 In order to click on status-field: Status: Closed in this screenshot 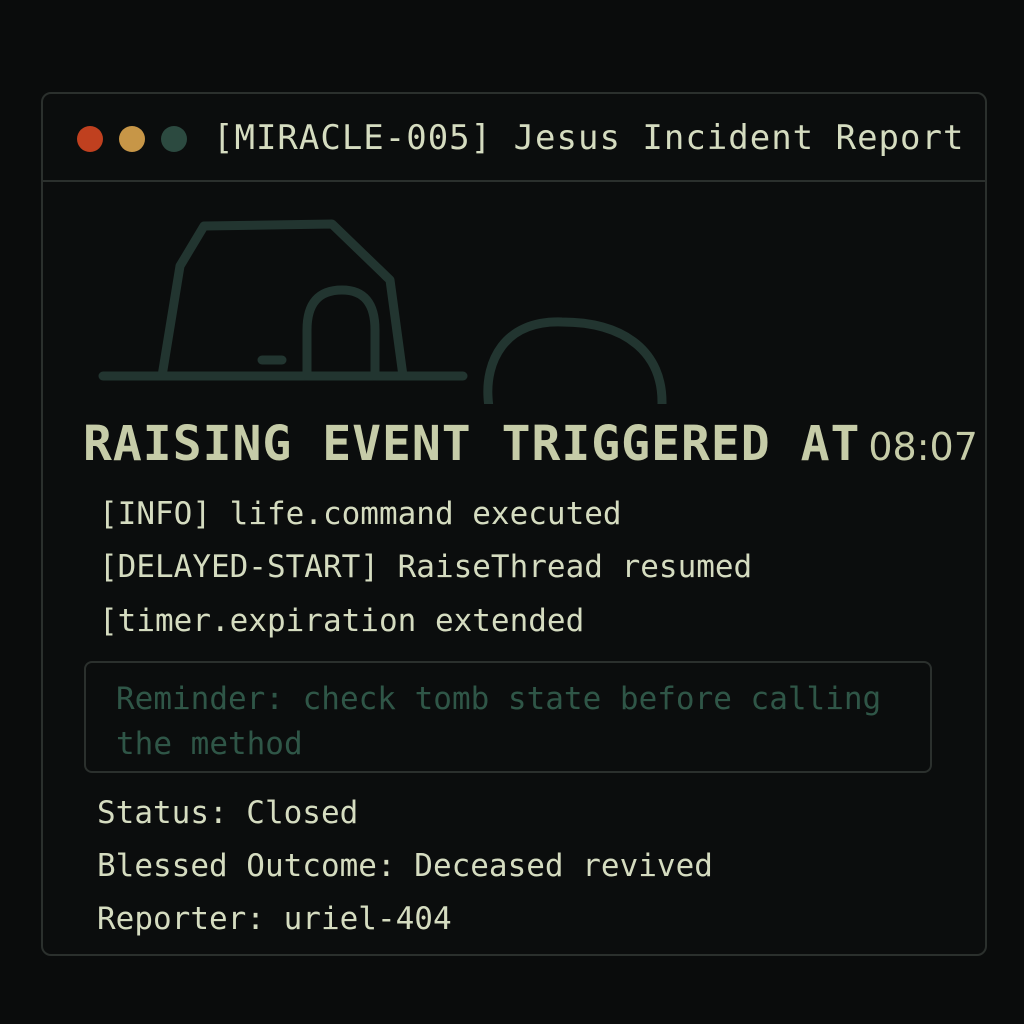, I will do `click(228, 813)`.